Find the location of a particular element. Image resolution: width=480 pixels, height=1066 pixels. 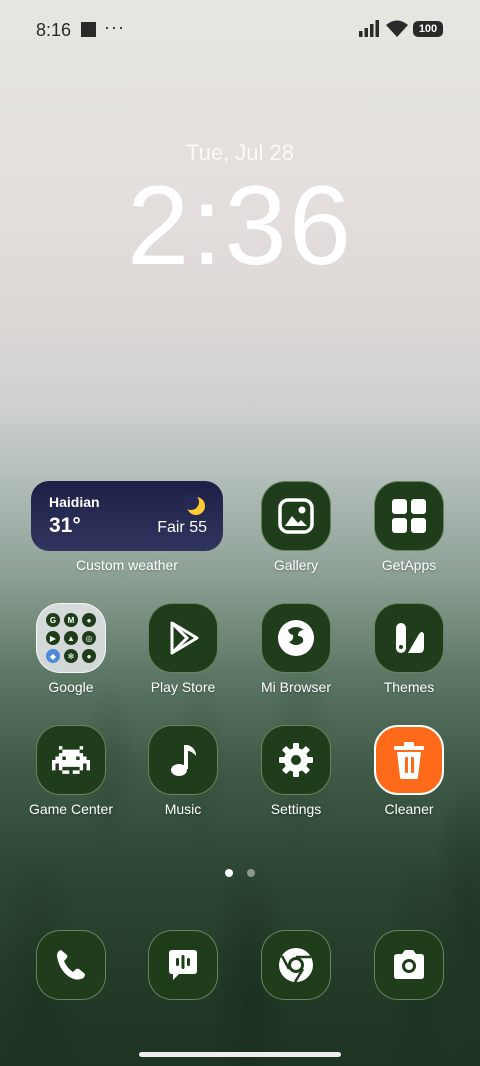

game-center-icon is located at coordinates (71, 760).